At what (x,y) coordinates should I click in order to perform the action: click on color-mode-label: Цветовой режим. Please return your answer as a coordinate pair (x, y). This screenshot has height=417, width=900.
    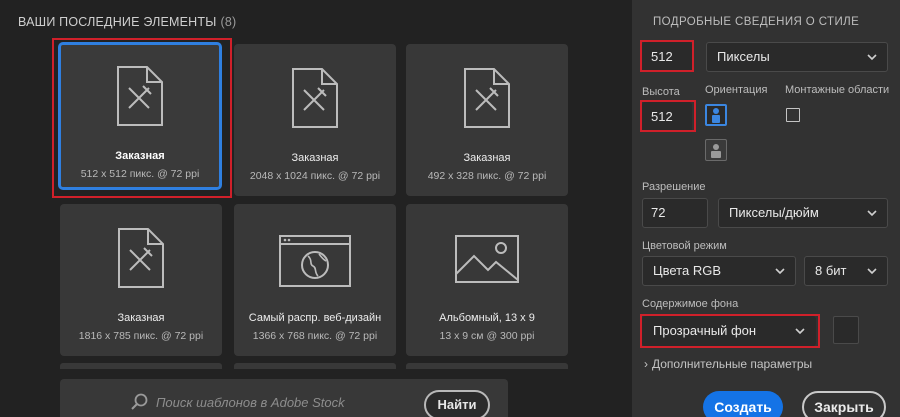
    Looking at the image, I should click on (684, 246).